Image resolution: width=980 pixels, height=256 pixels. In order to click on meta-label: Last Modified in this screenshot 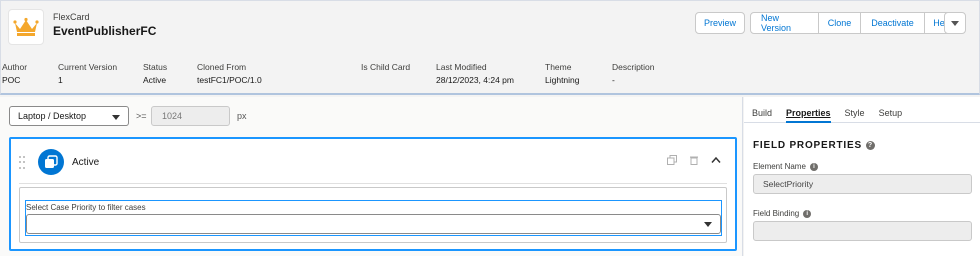, I will do `click(461, 67)`.